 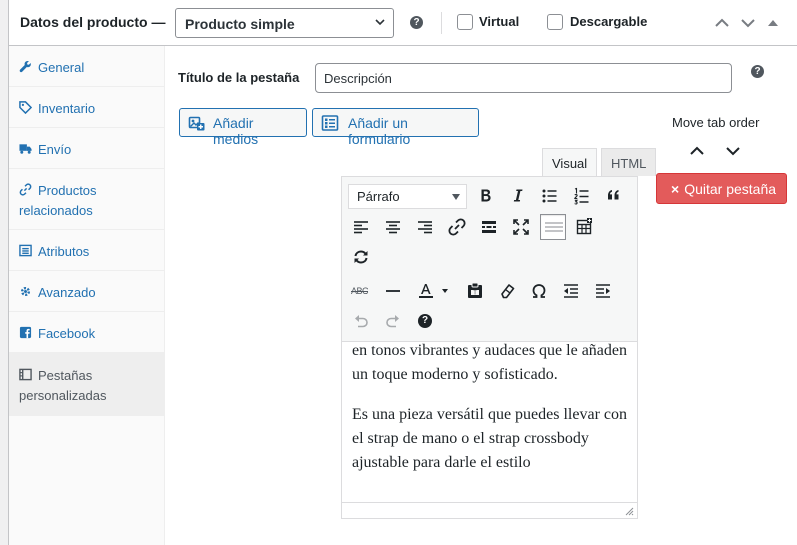 What do you see at coordinates (629, 511) in the screenshot?
I see `resize-handle-icon` at bounding box center [629, 511].